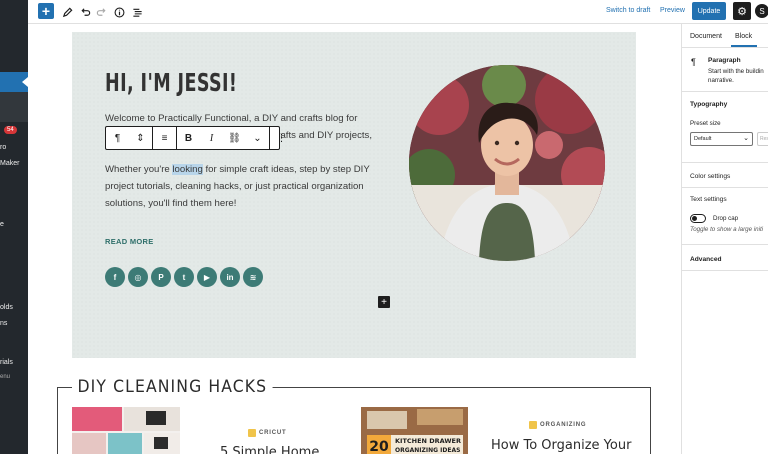  What do you see at coordinates (708, 104) in the screenshot?
I see `typography-panel-toggle: Typography` at bounding box center [708, 104].